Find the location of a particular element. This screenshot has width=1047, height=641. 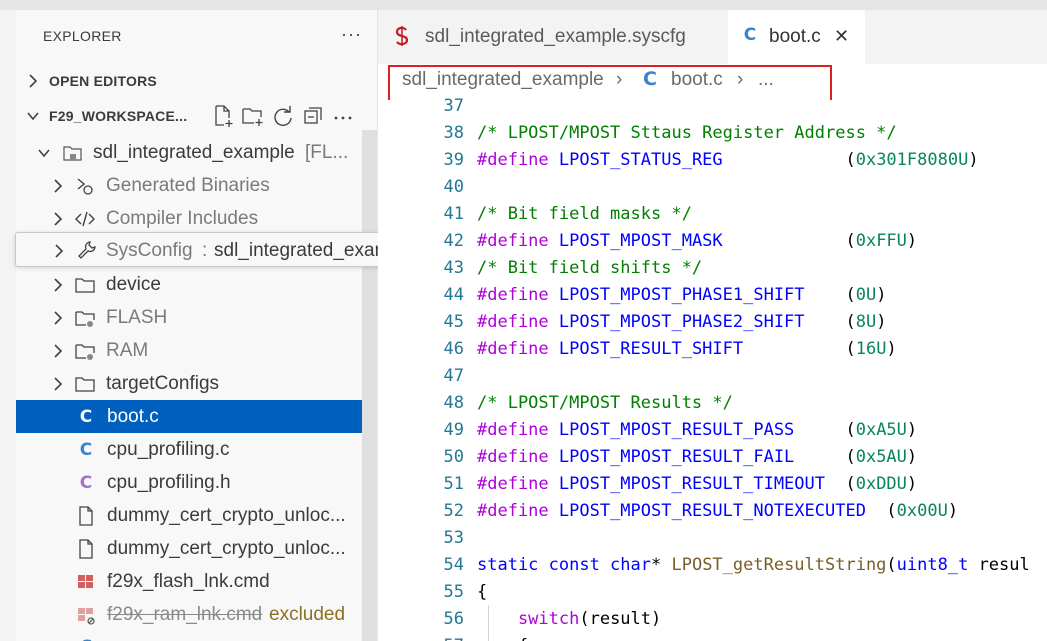

tab-syscfg: sdl_integrated_example.syscfg is located at coordinates (553, 37).